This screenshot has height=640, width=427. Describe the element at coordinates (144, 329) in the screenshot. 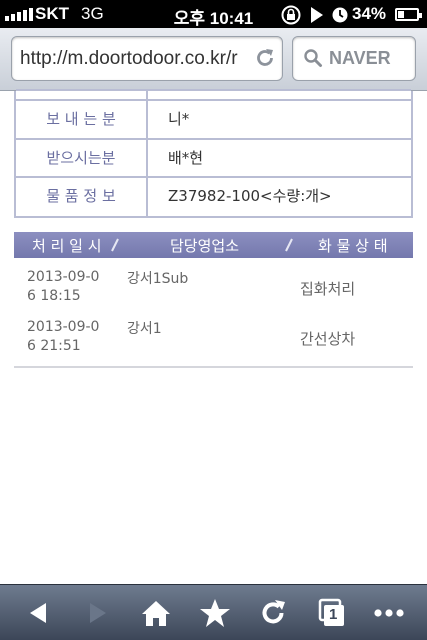

I see `row-branch: 강서1` at that location.